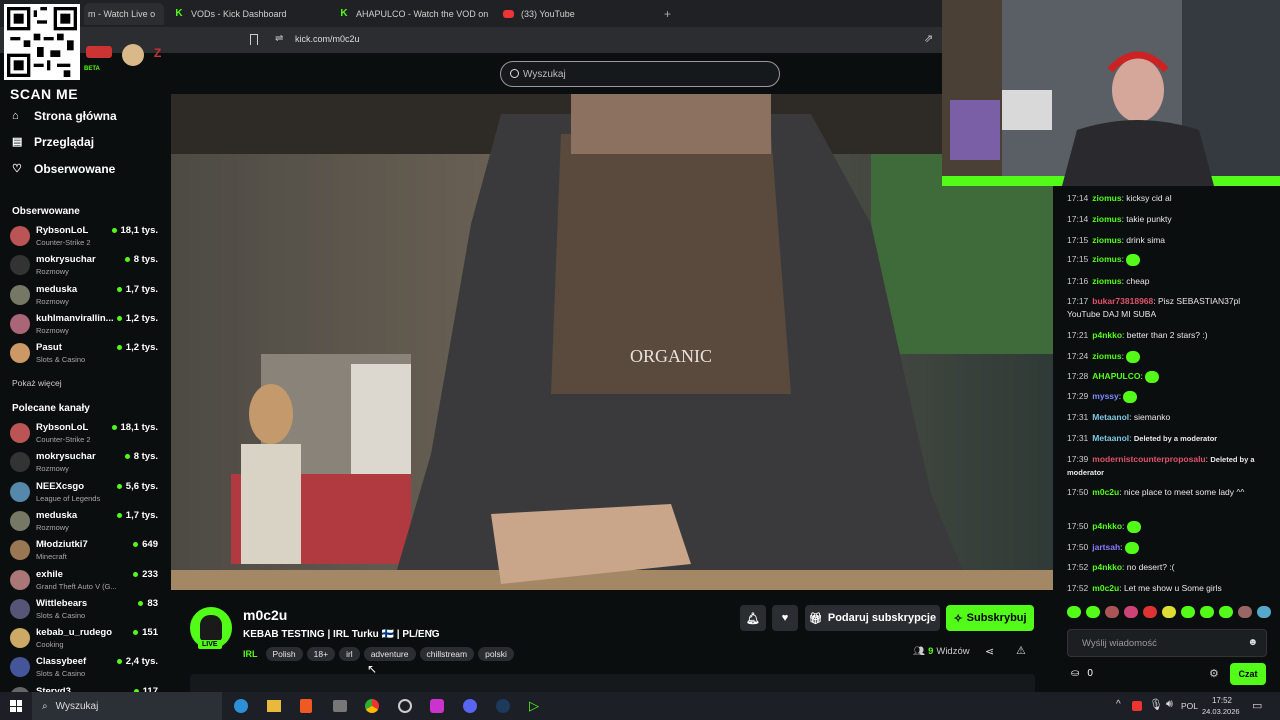 The image size is (1280, 720). Describe the element at coordinates (405, 706) in the screenshot. I see `obs-icon` at that location.